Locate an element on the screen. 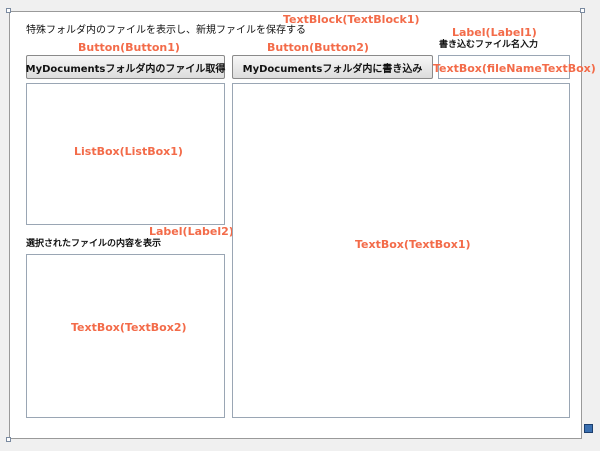 The image size is (600, 451). filename-textbox-overlay: TextBox(fileNameTextBox) is located at coordinates (514, 68).